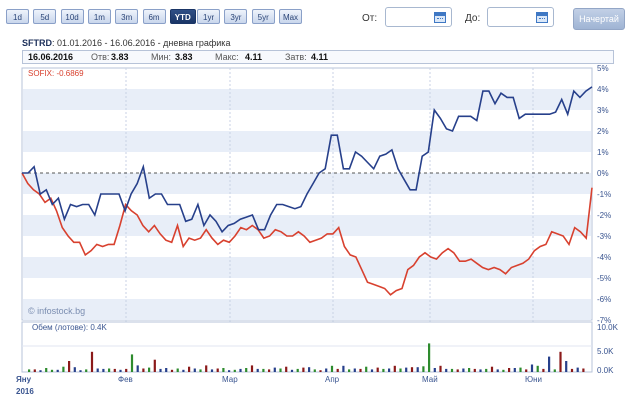 The height and width of the screenshot is (400, 630). Describe the element at coordinates (56, 73) in the screenshot. I see `sofix-label: SOFIX: -0.6869` at that location.